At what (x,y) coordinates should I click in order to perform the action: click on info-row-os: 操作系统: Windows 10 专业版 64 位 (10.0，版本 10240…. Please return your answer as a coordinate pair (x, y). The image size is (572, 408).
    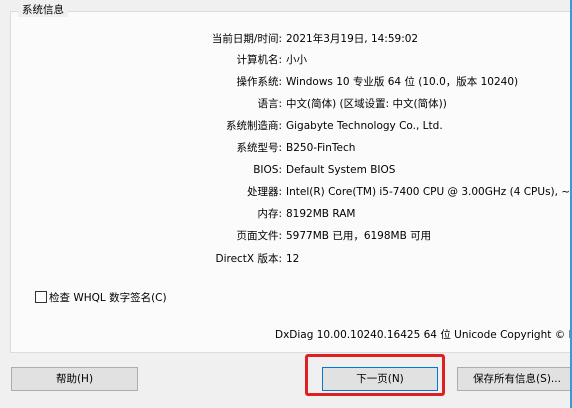
    Looking at the image, I should click on (286, 82).